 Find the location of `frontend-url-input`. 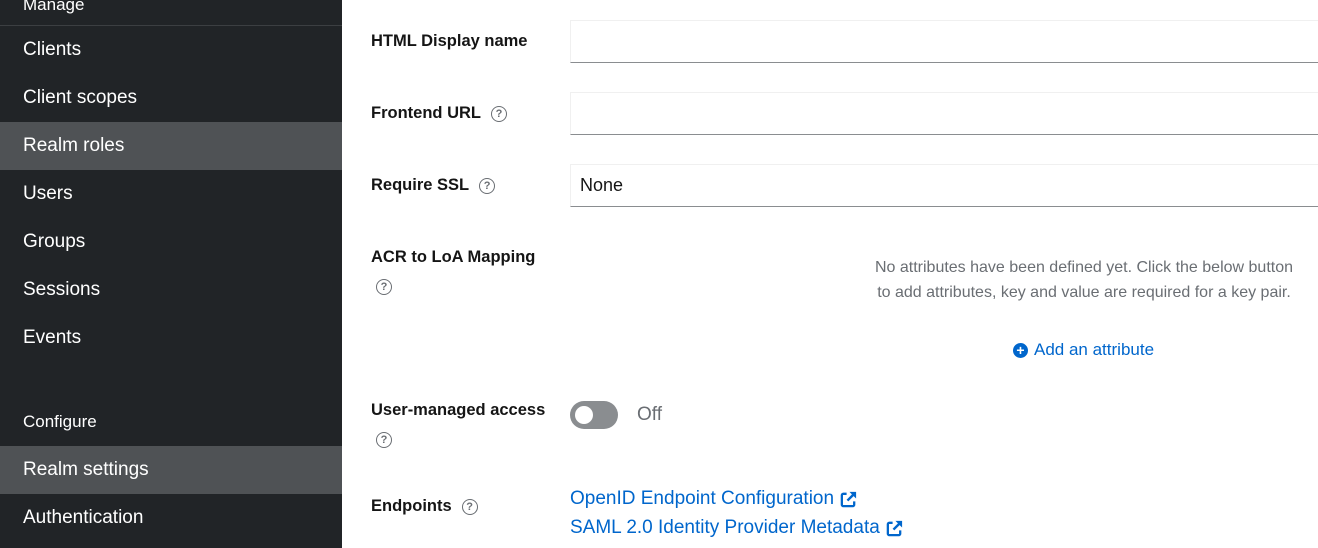

frontend-url-input is located at coordinates (944, 113).